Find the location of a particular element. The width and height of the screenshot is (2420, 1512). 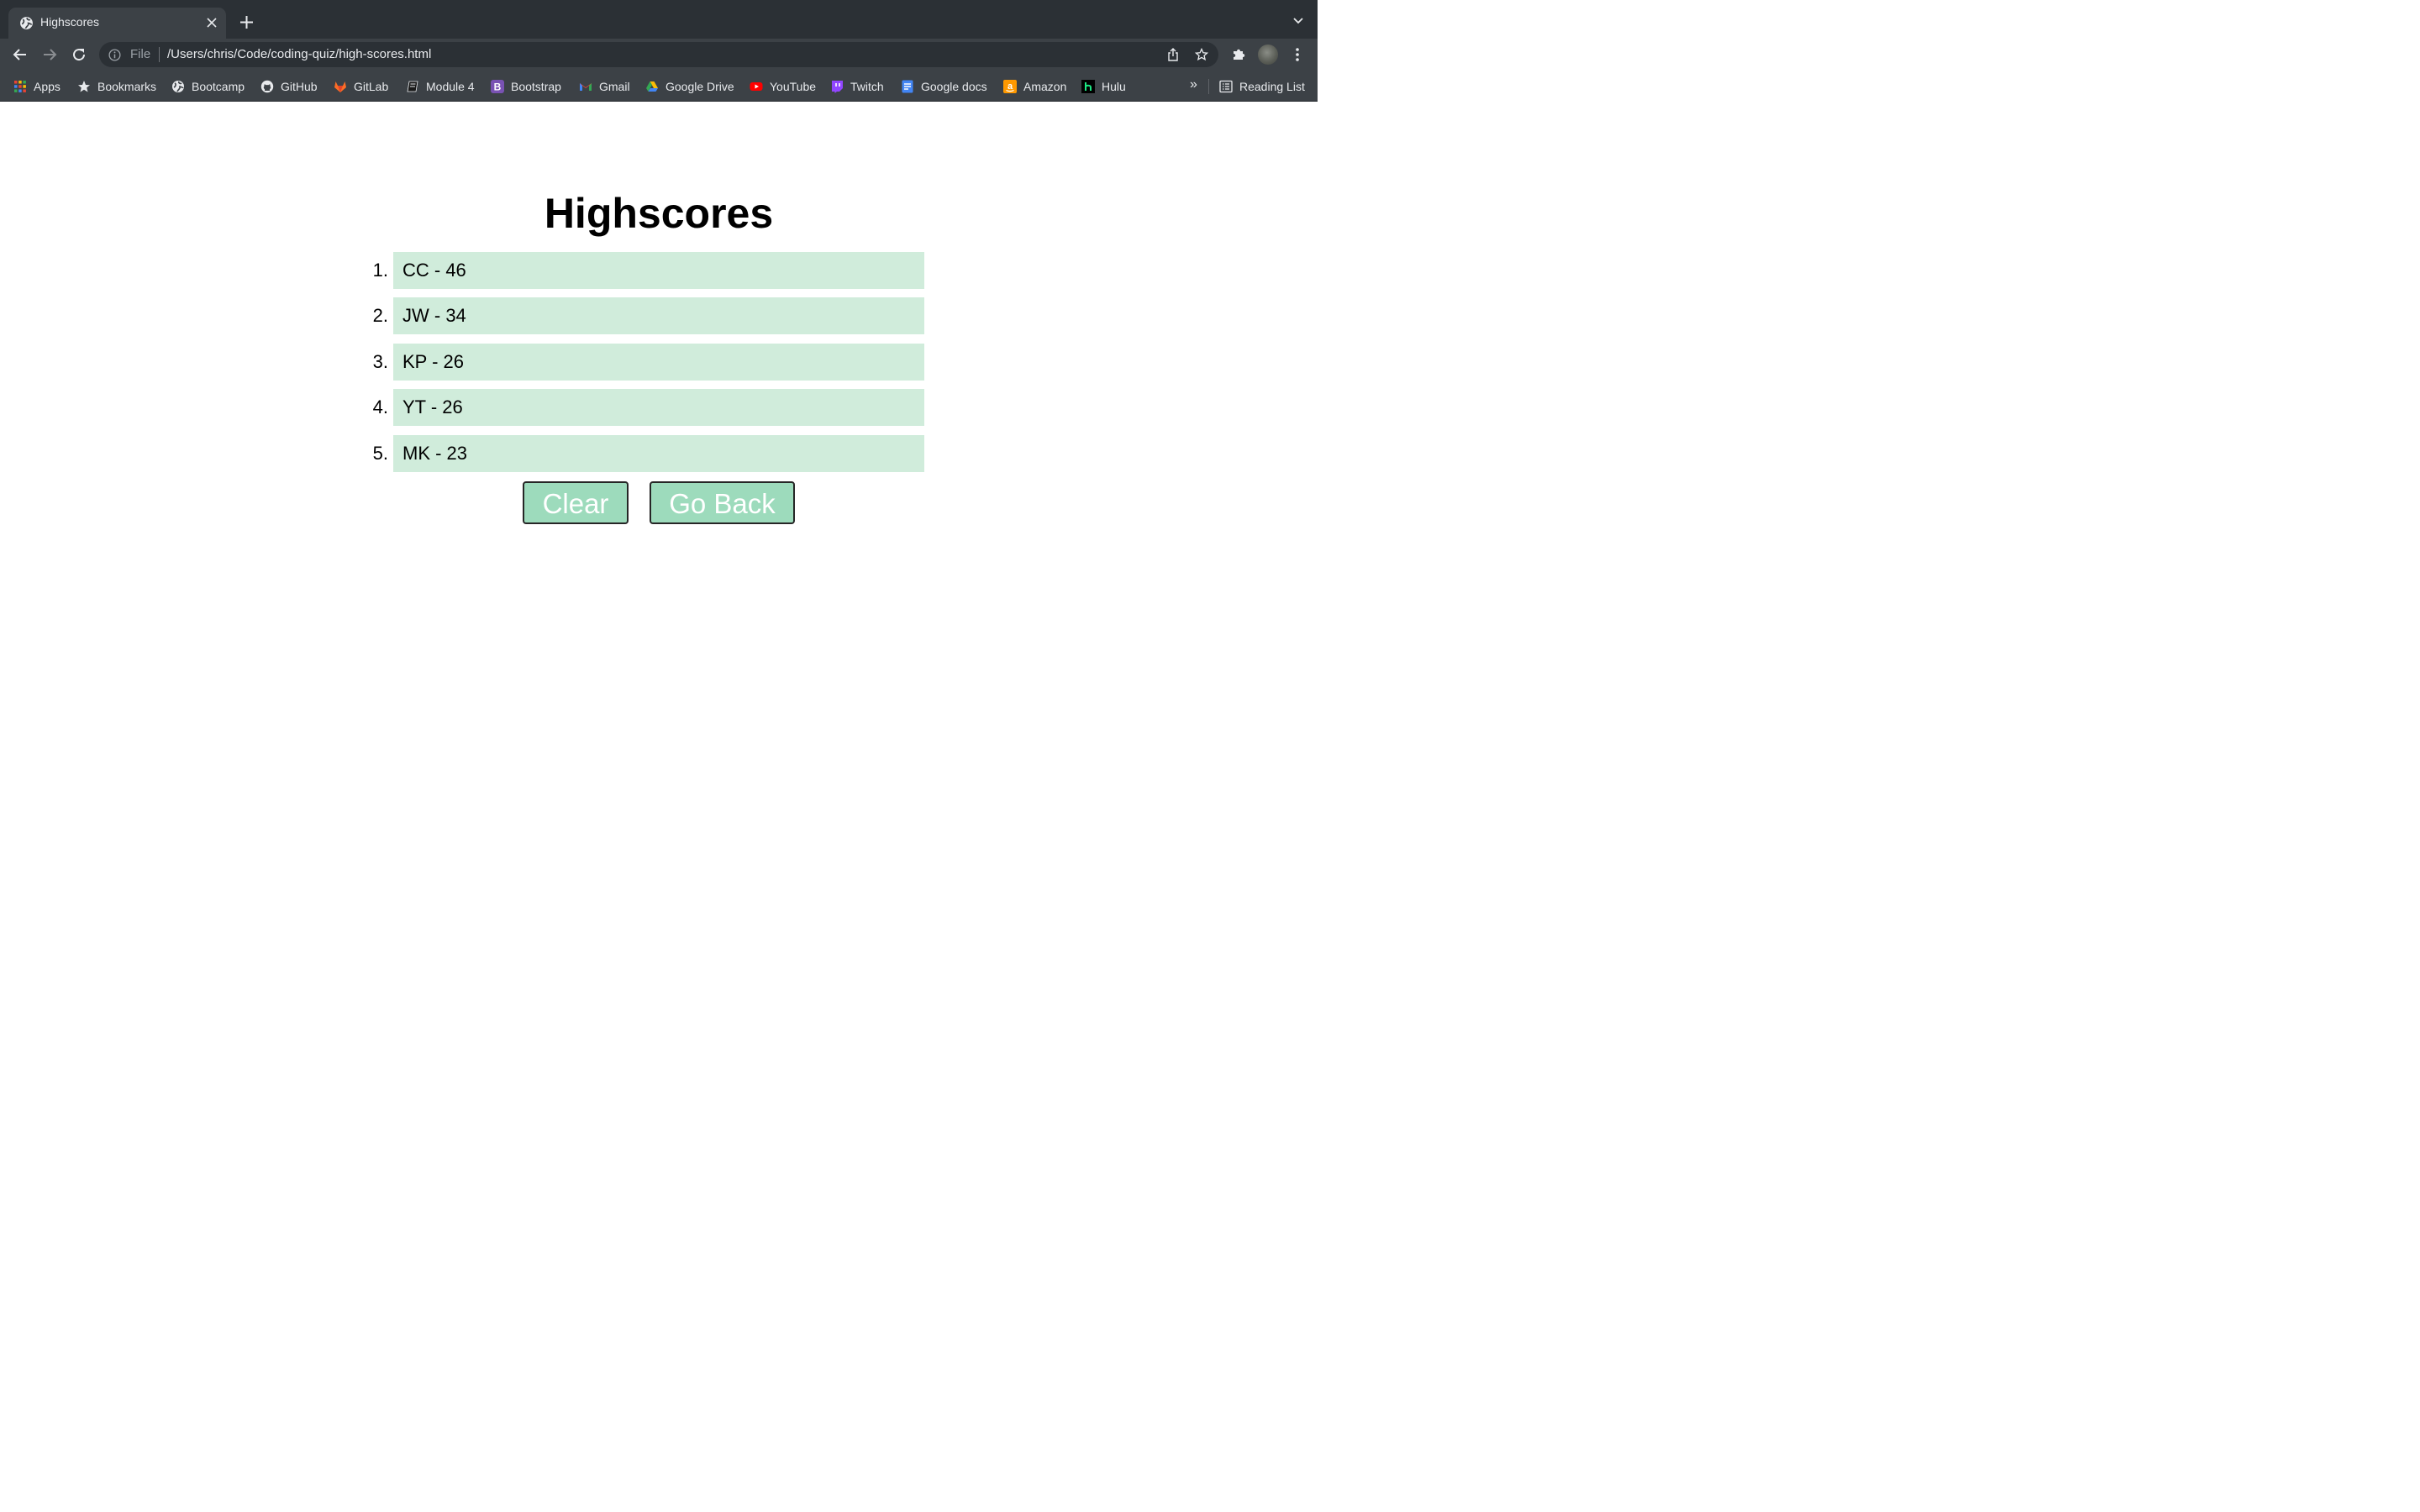

score-rank: 2. is located at coordinates (380, 315).